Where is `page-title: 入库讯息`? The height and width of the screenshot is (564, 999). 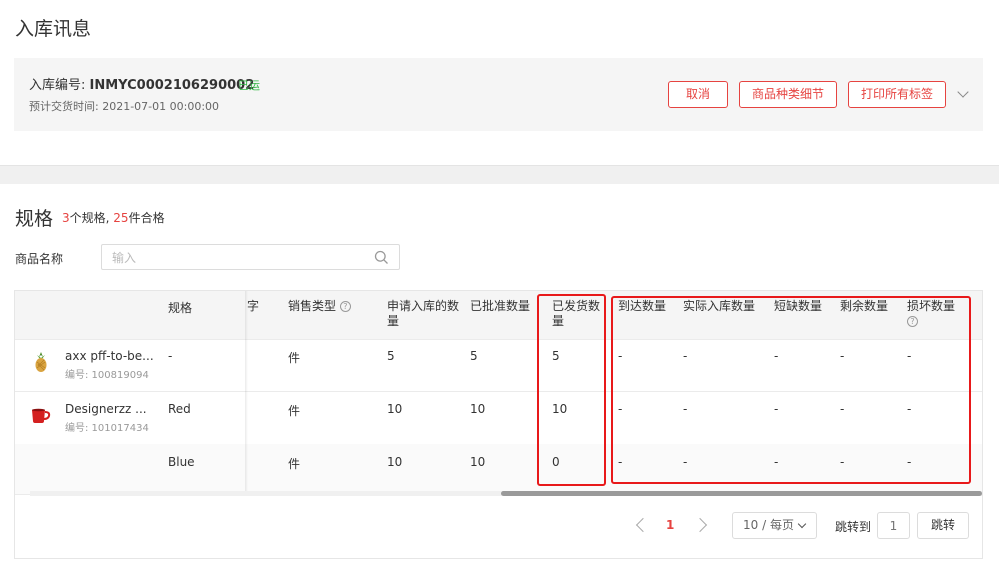 page-title: 入库讯息 is located at coordinates (53, 29).